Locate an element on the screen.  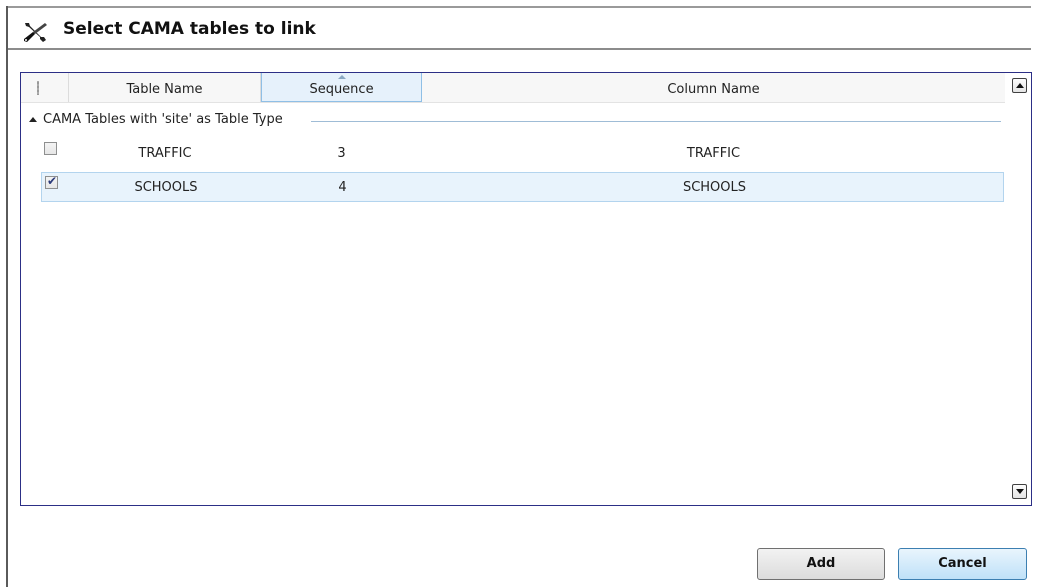
sequence-cell: 4 is located at coordinates (342, 187).